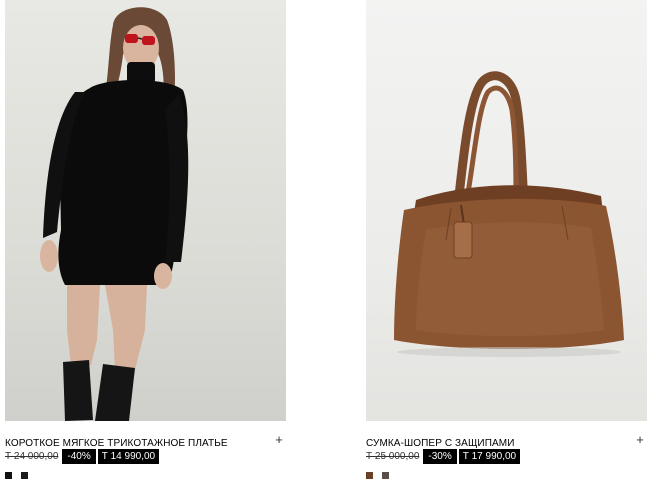 This screenshot has height=490, width=649. Describe the element at coordinates (116, 443) in the screenshot. I see `product-name: КОРОТКОЕ МЯГКОЕ ТРИКОТАЖНОЕ ПЛАТЬЕ` at that location.